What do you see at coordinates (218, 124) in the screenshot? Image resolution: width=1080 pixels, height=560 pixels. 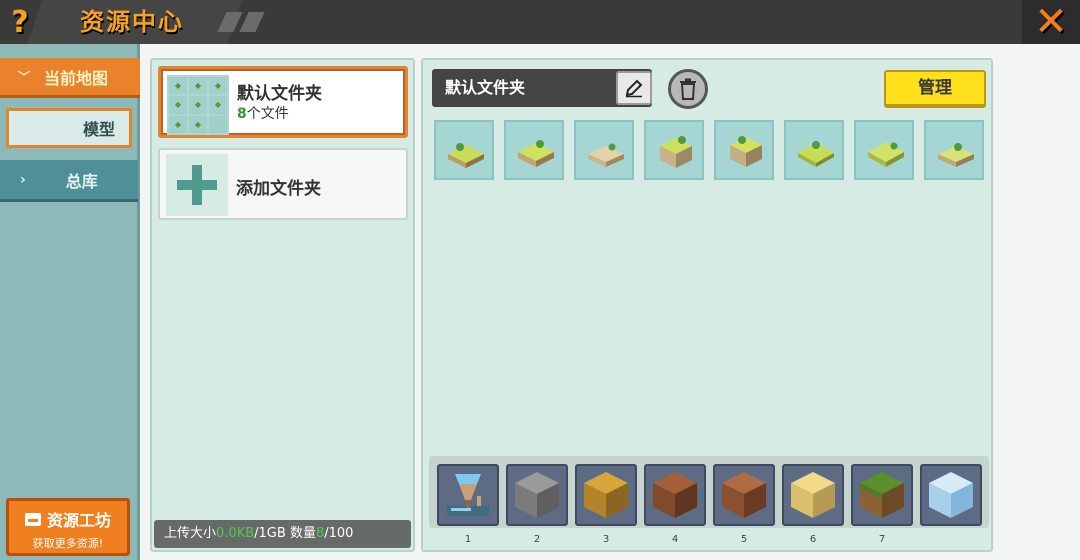 I see `empty-thumb` at bounding box center [218, 124].